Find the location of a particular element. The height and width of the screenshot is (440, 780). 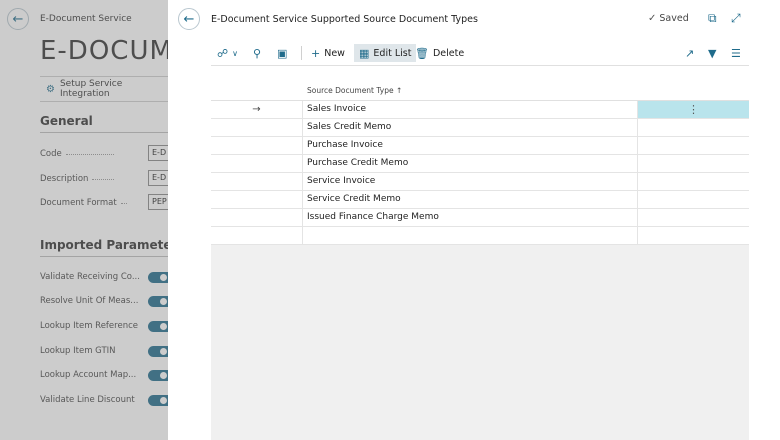

show-layout-button: ▣ is located at coordinates (282, 53).